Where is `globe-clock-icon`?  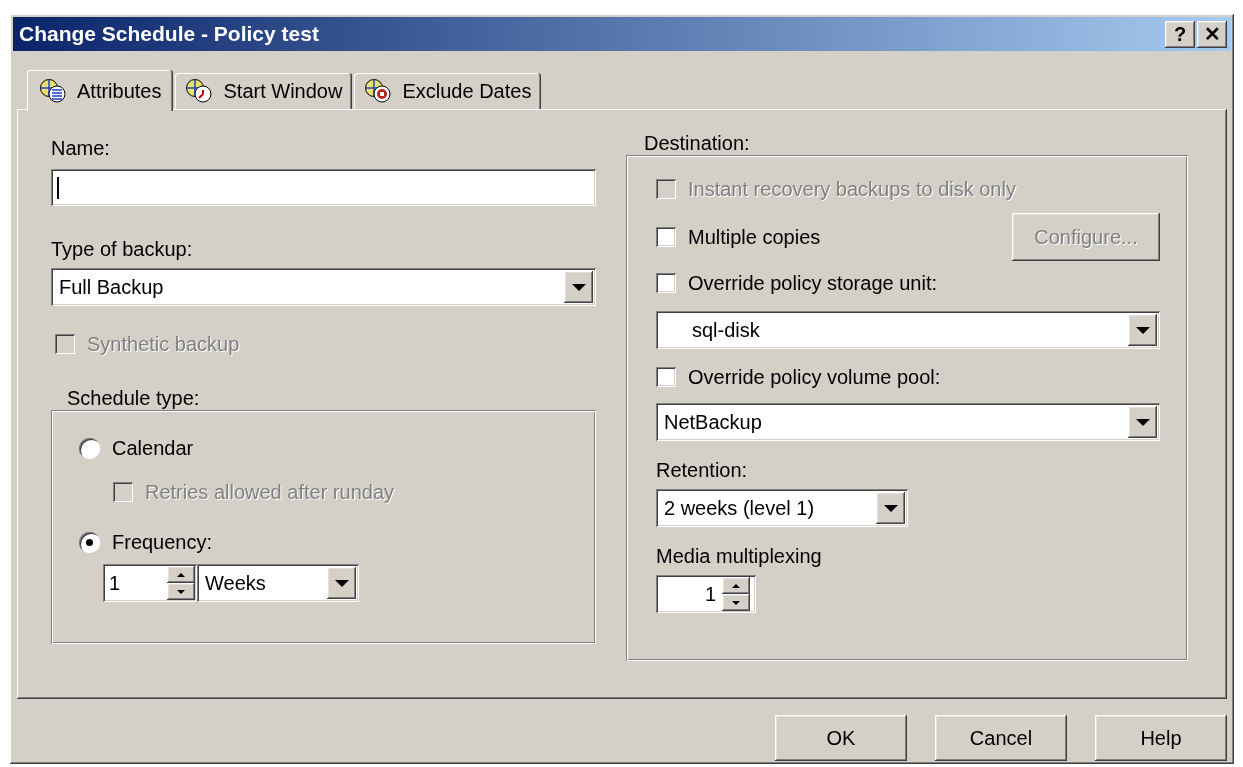
globe-clock-icon is located at coordinates (199, 91).